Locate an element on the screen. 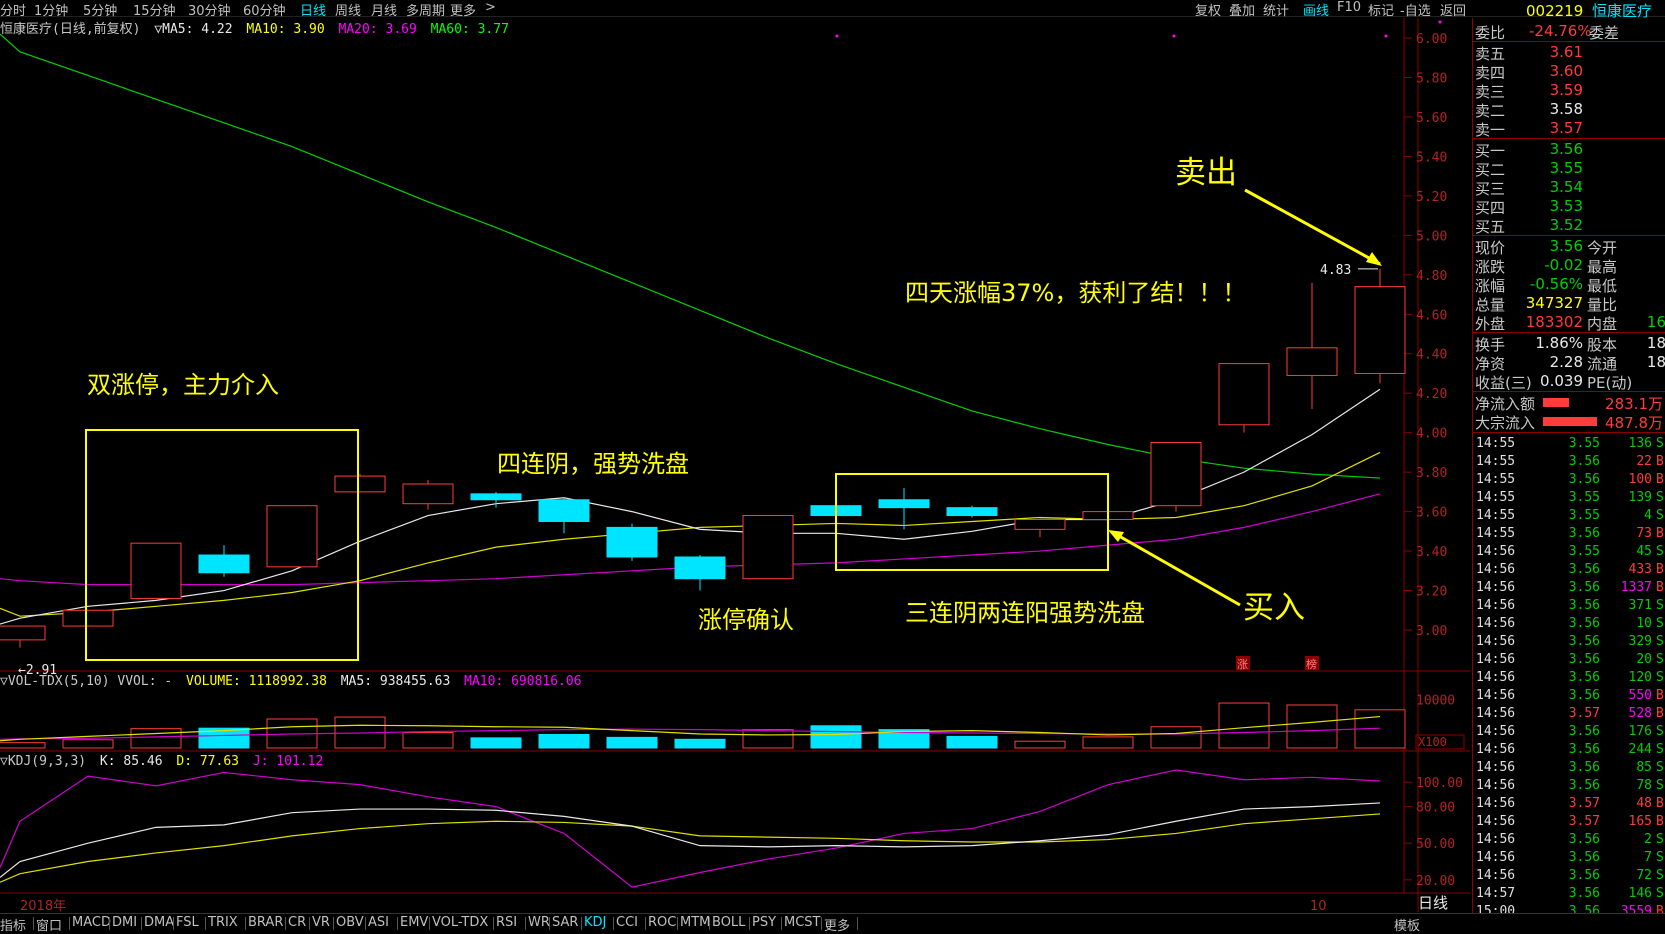 The width and height of the screenshot is (1665, 934). toolbar-item-1: 叠加 is located at coordinates (1242, 9).